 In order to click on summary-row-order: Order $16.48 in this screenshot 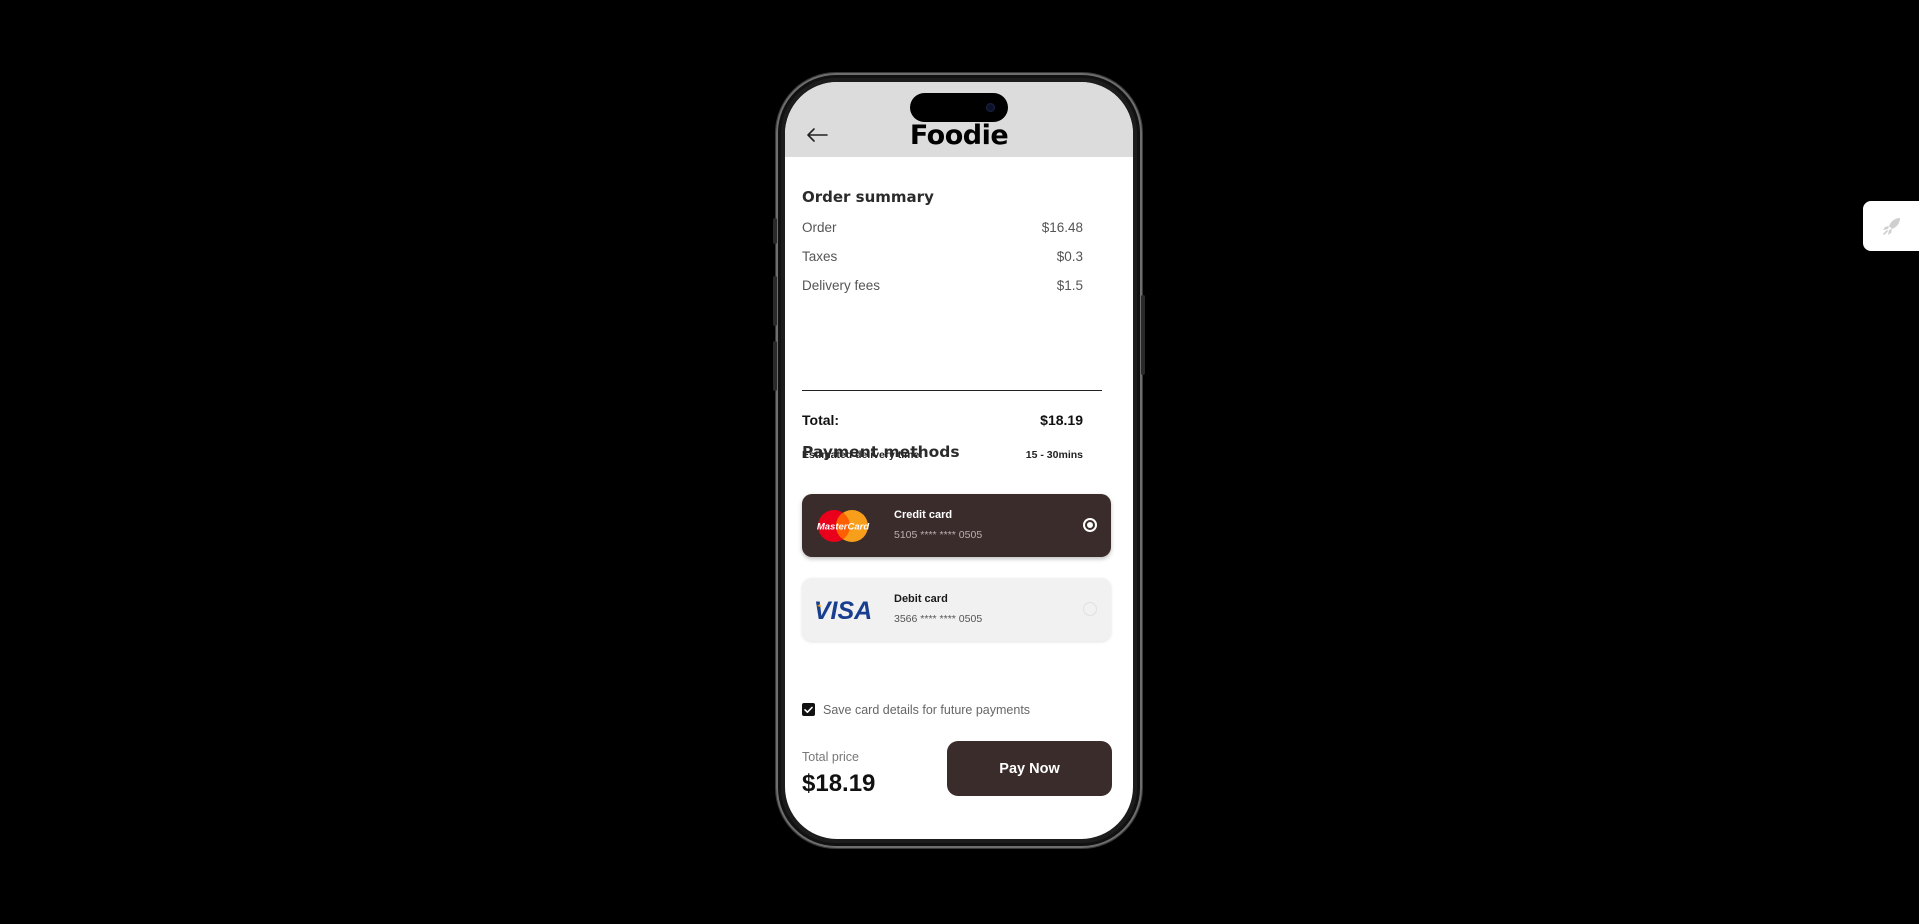, I will do `click(942, 227)`.